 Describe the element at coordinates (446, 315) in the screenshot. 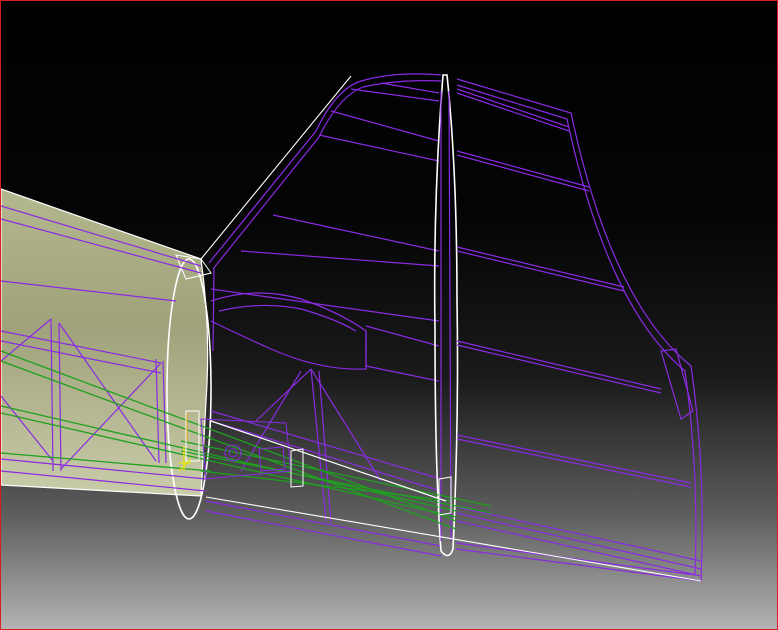

I see `rudder-post` at that location.